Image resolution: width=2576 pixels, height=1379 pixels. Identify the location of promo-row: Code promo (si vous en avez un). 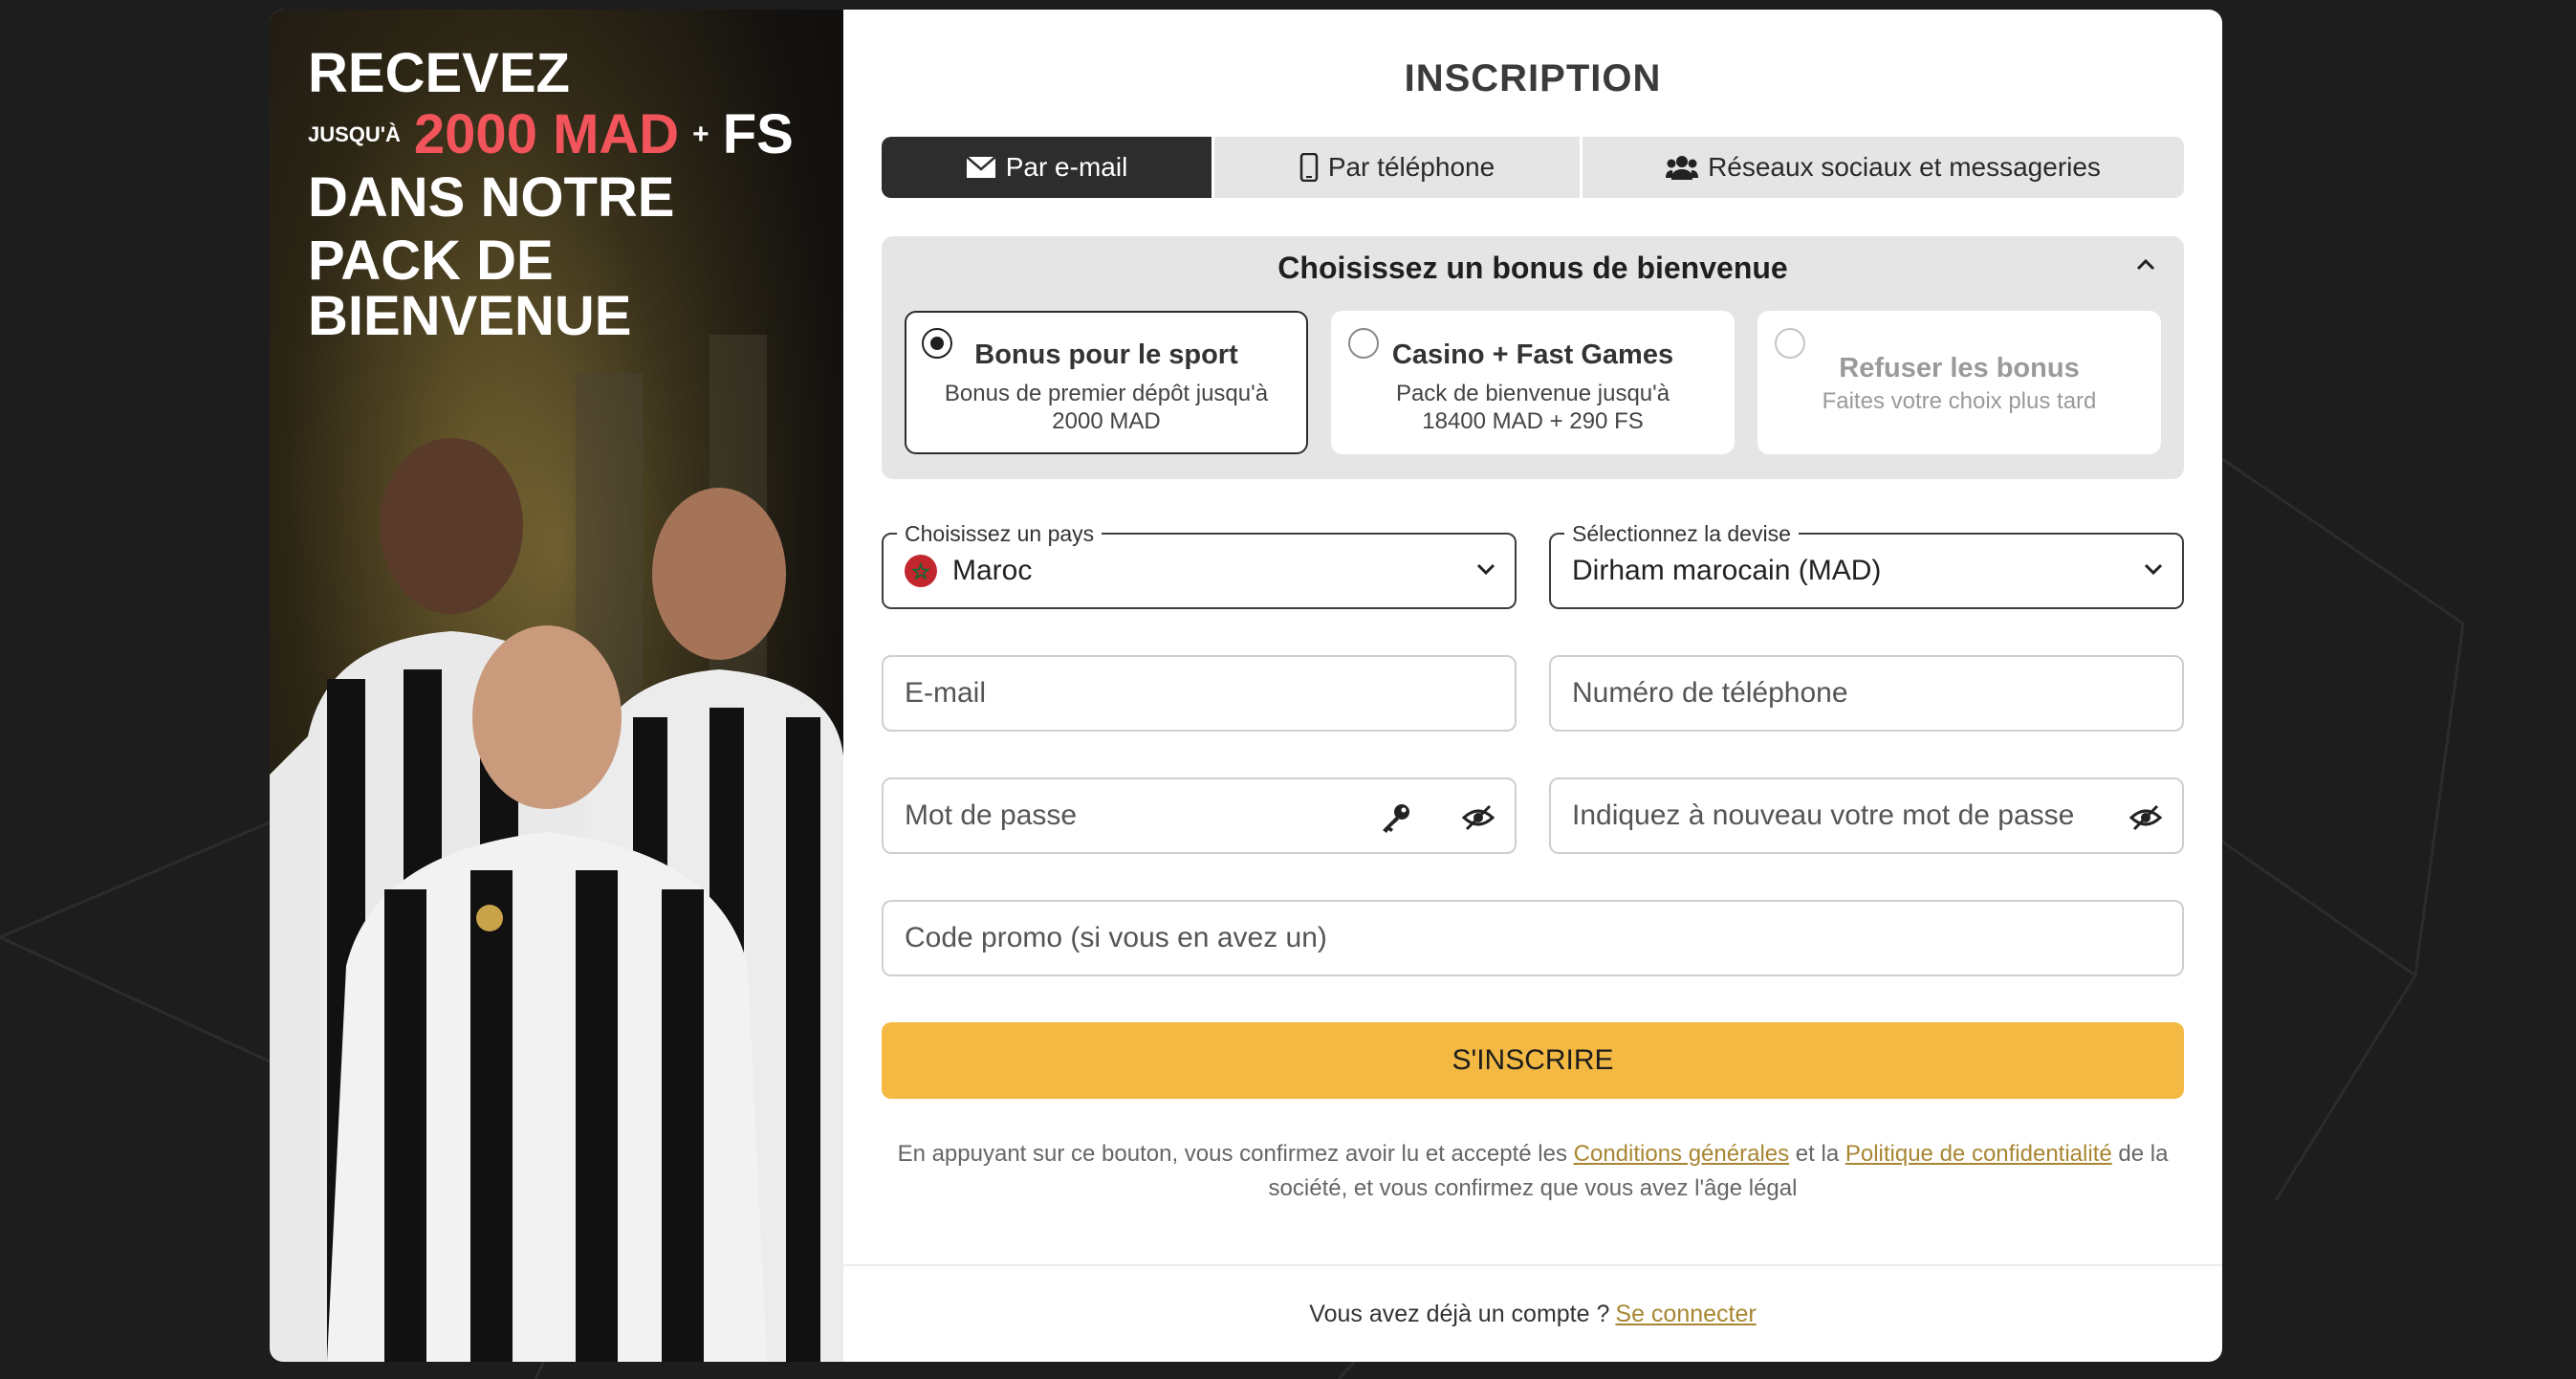
(1533, 938).